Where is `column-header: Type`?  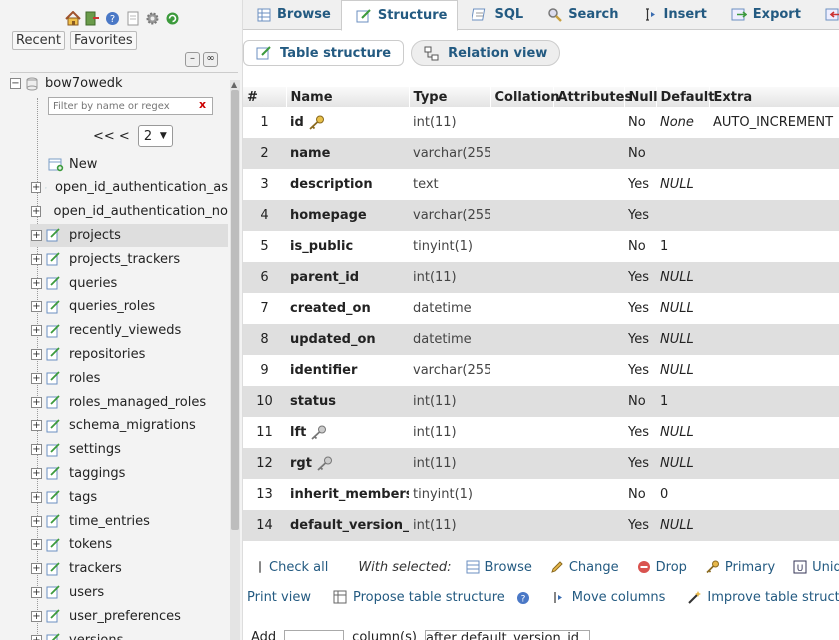 column-header: Type is located at coordinates (450, 97).